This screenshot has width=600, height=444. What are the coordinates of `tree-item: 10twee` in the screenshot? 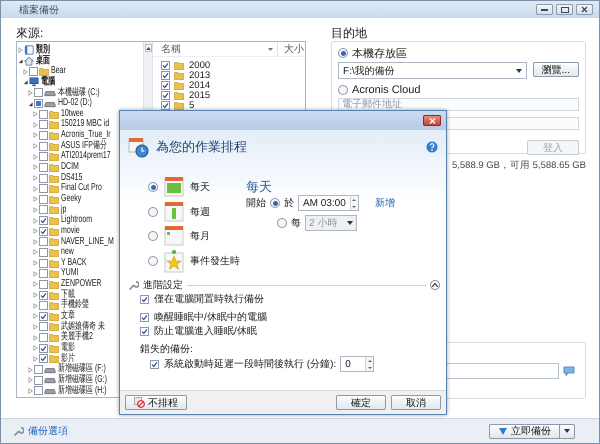 It's located at (72, 114).